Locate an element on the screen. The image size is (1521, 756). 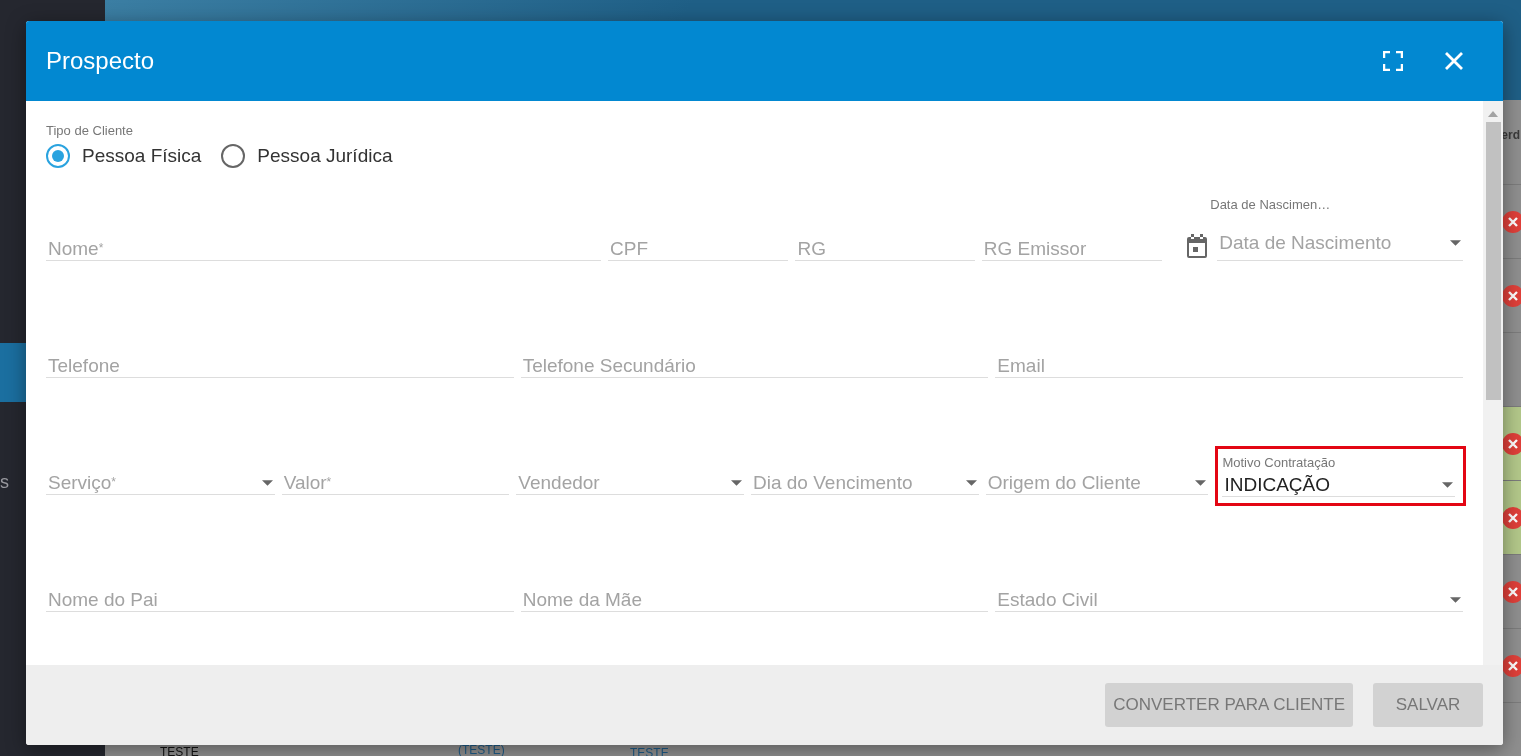
input-field: Email is located at coordinates (1229, 366).